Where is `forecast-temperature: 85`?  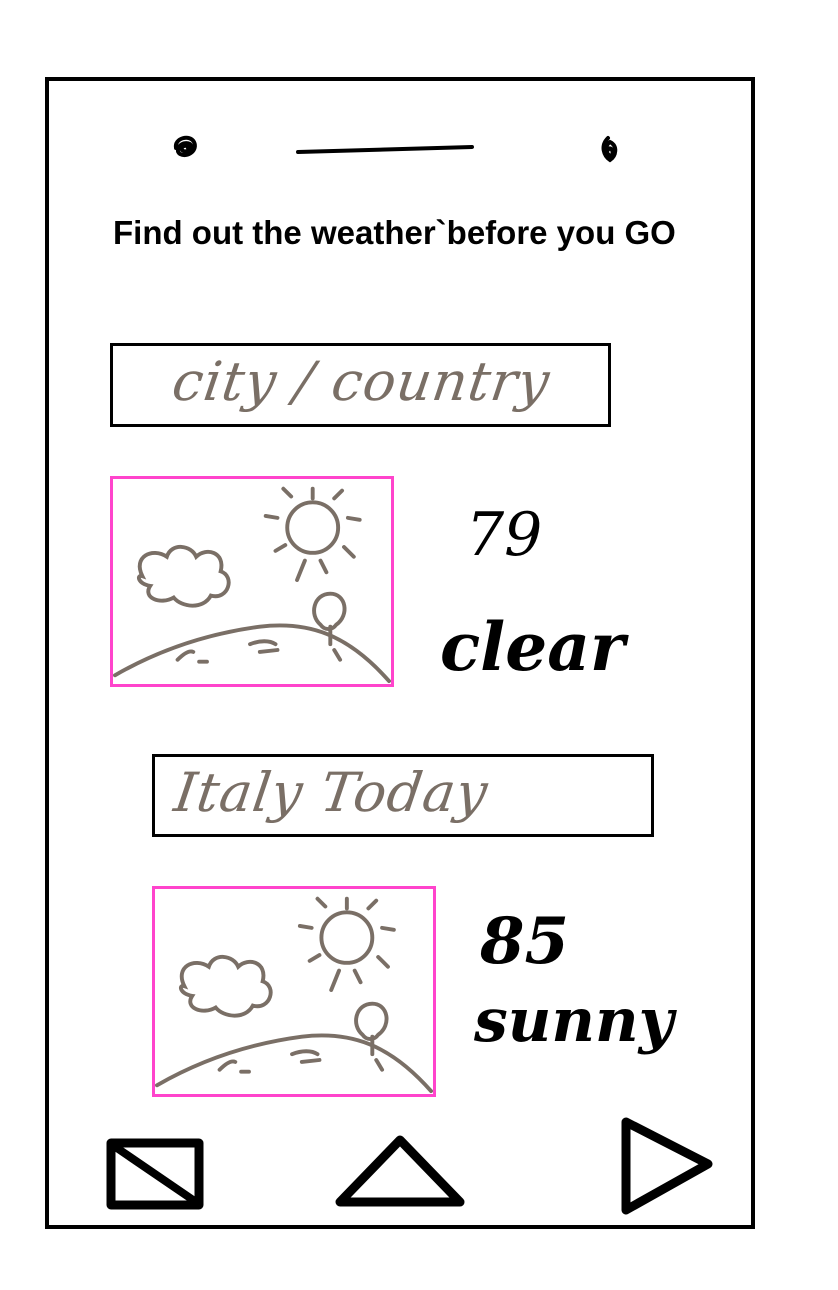 forecast-temperature: 85 is located at coordinates (525, 941).